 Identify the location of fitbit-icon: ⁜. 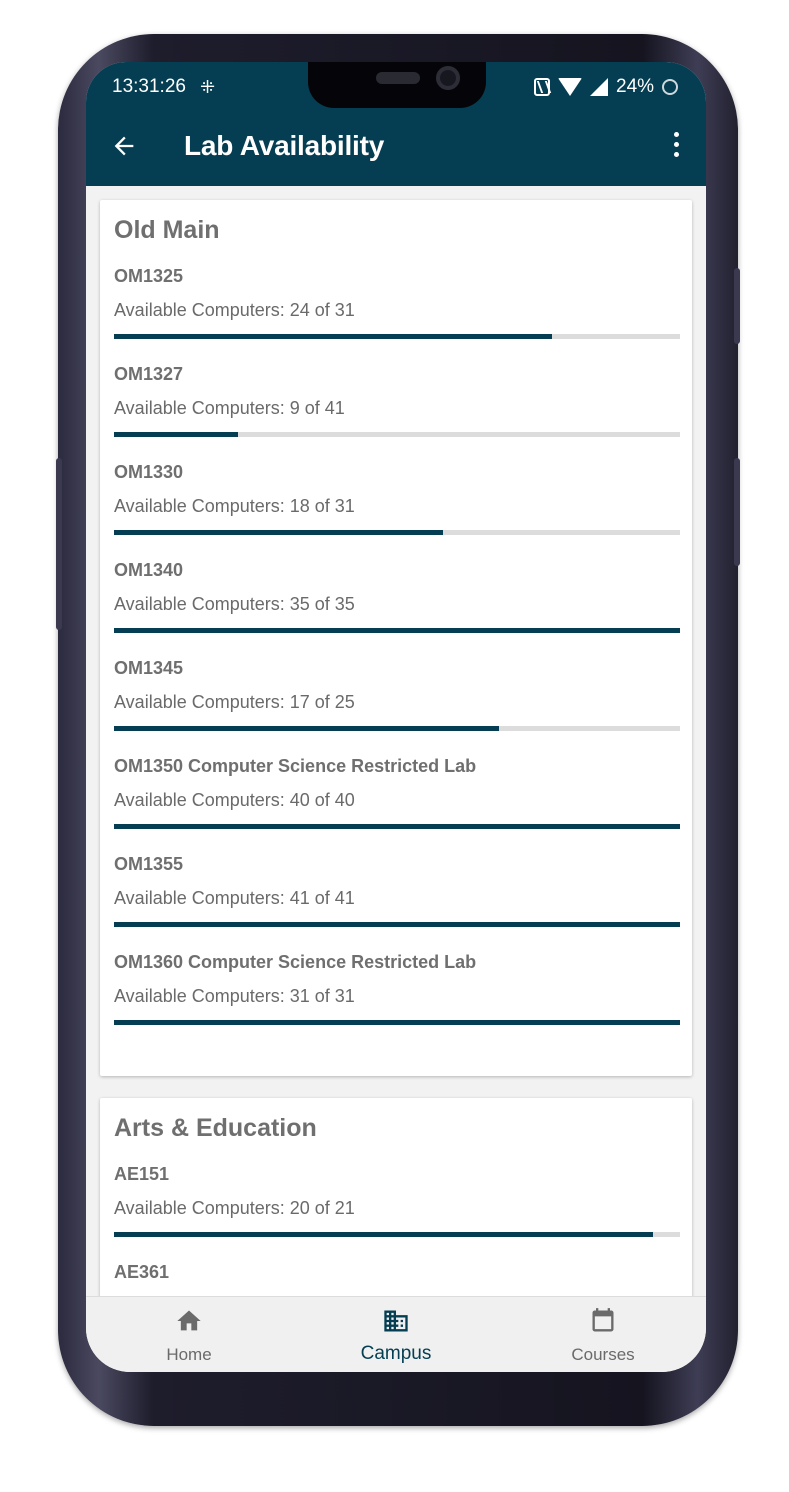
(208, 87).